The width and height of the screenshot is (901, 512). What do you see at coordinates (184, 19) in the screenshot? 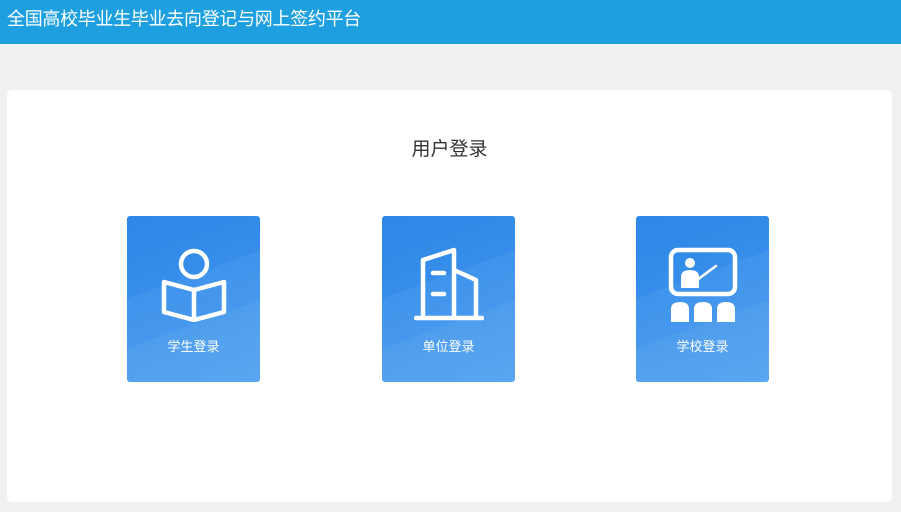
I see `app-title: 全国高校毕业生毕业去向登记与网上签约平台` at bounding box center [184, 19].